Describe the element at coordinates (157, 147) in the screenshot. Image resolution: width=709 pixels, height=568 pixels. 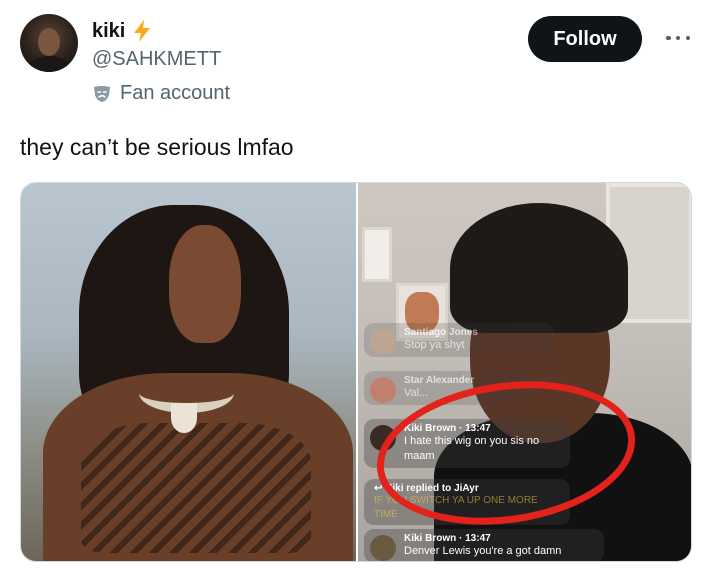
I see `post-text: they can’t be serious lmfao` at that location.